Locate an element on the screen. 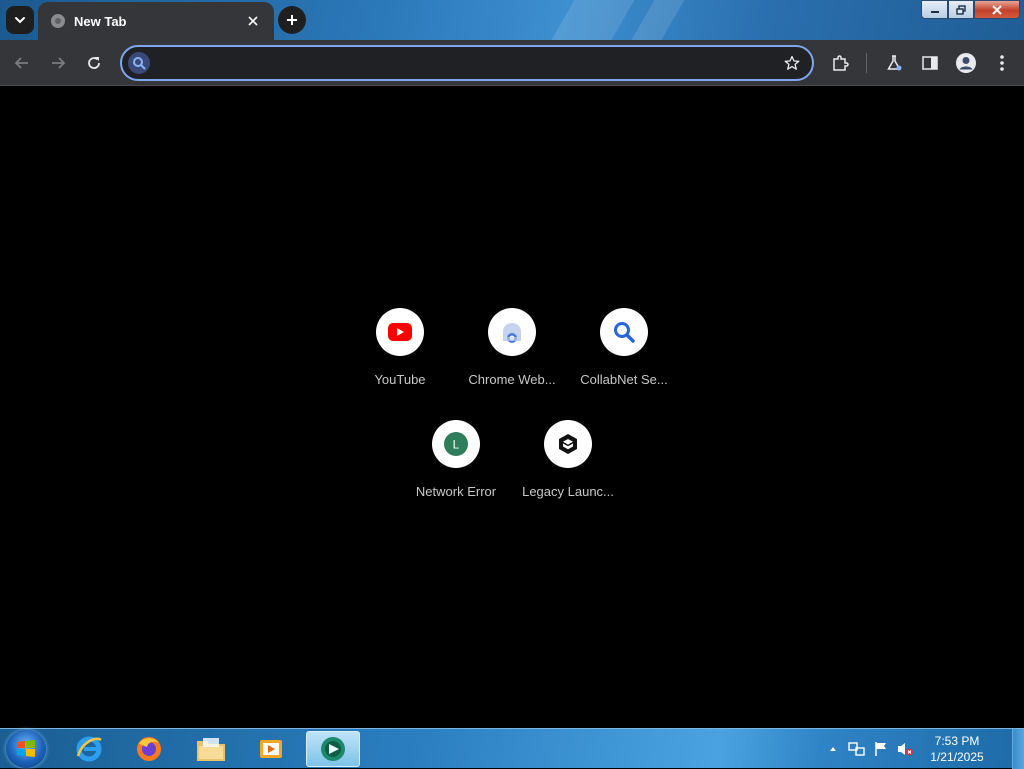 The width and height of the screenshot is (1024, 769). search-icon is located at coordinates (139, 63).